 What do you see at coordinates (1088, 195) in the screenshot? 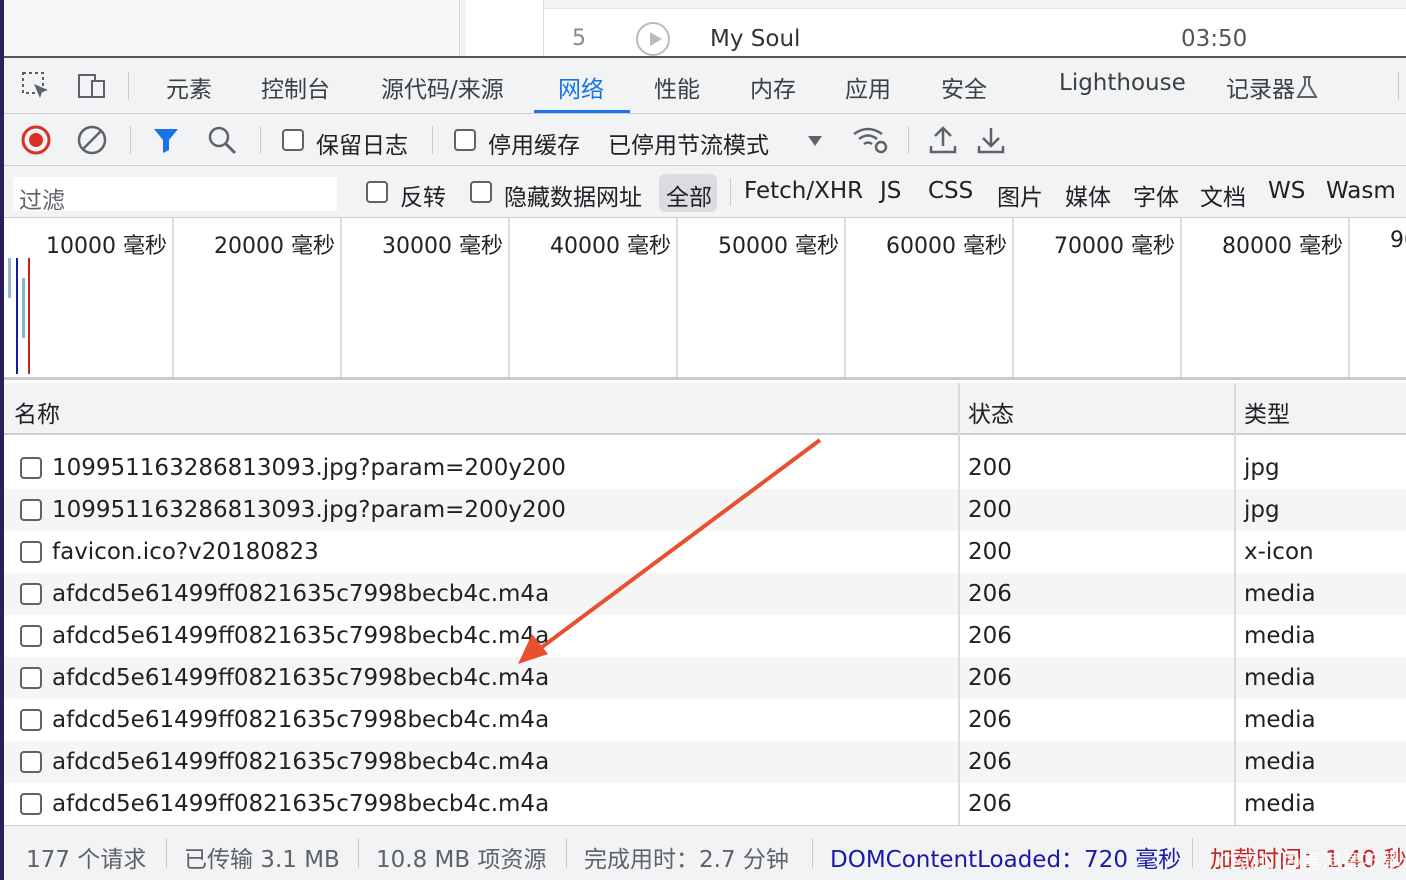
I see `filter-type-media: 媒体` at bounding box center [1088, 195].